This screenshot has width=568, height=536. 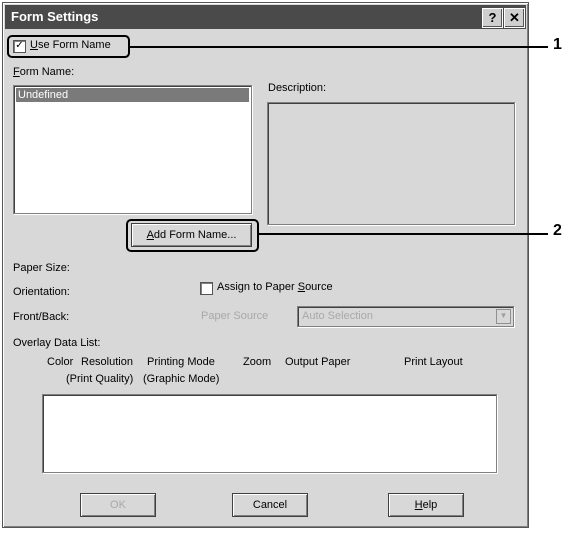 I want to click on chevron-down-icon: ▼, so click(x=503, y=316).